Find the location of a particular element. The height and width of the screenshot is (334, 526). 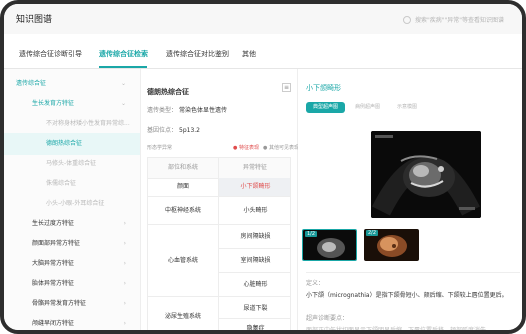

app-title: 知识图谱 is located at coordinates (34, 20).